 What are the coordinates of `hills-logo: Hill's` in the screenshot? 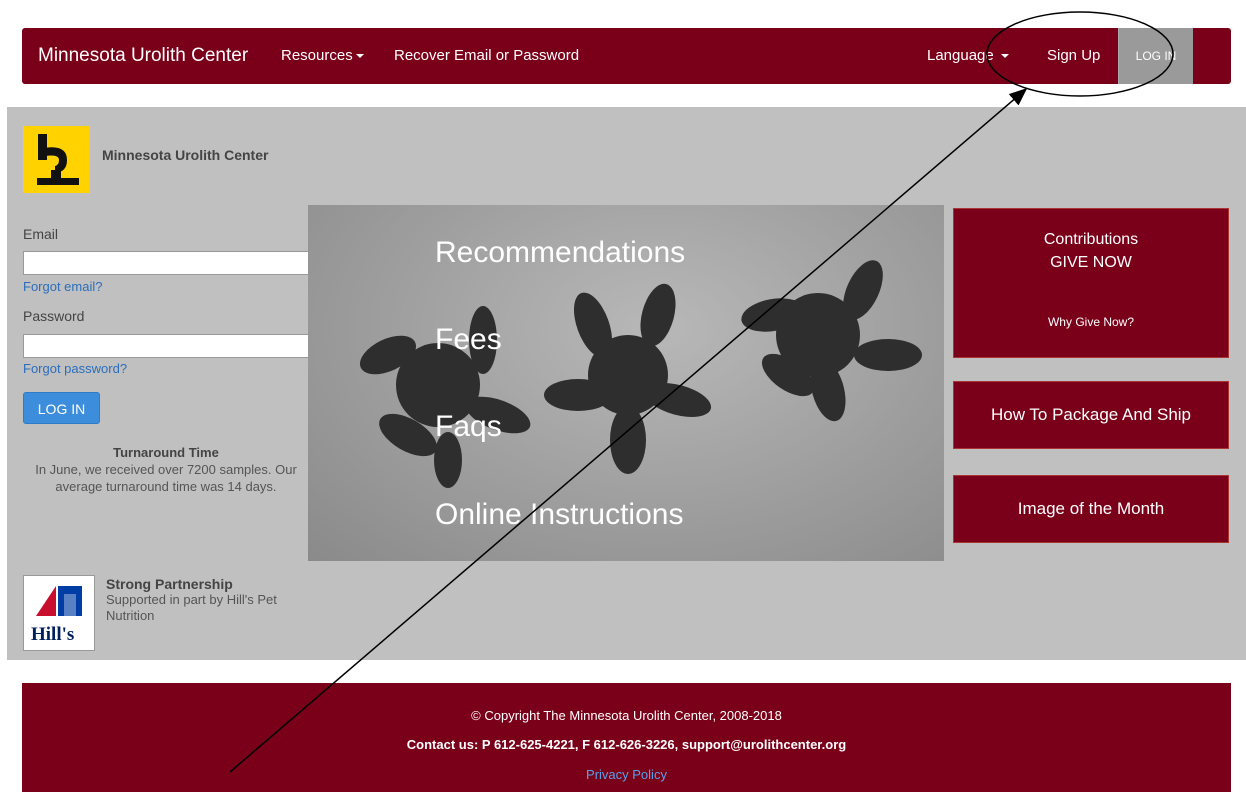 It's located at (59, 613).